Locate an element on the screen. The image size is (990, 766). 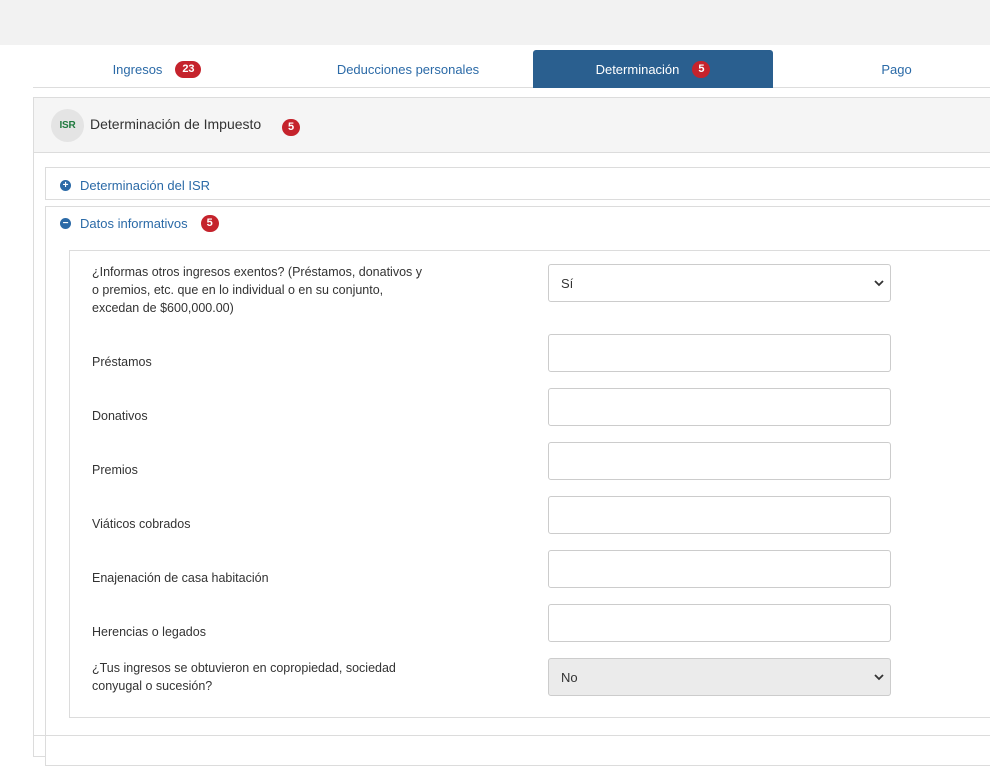
donativos-input is located at coordinates (719, 407).